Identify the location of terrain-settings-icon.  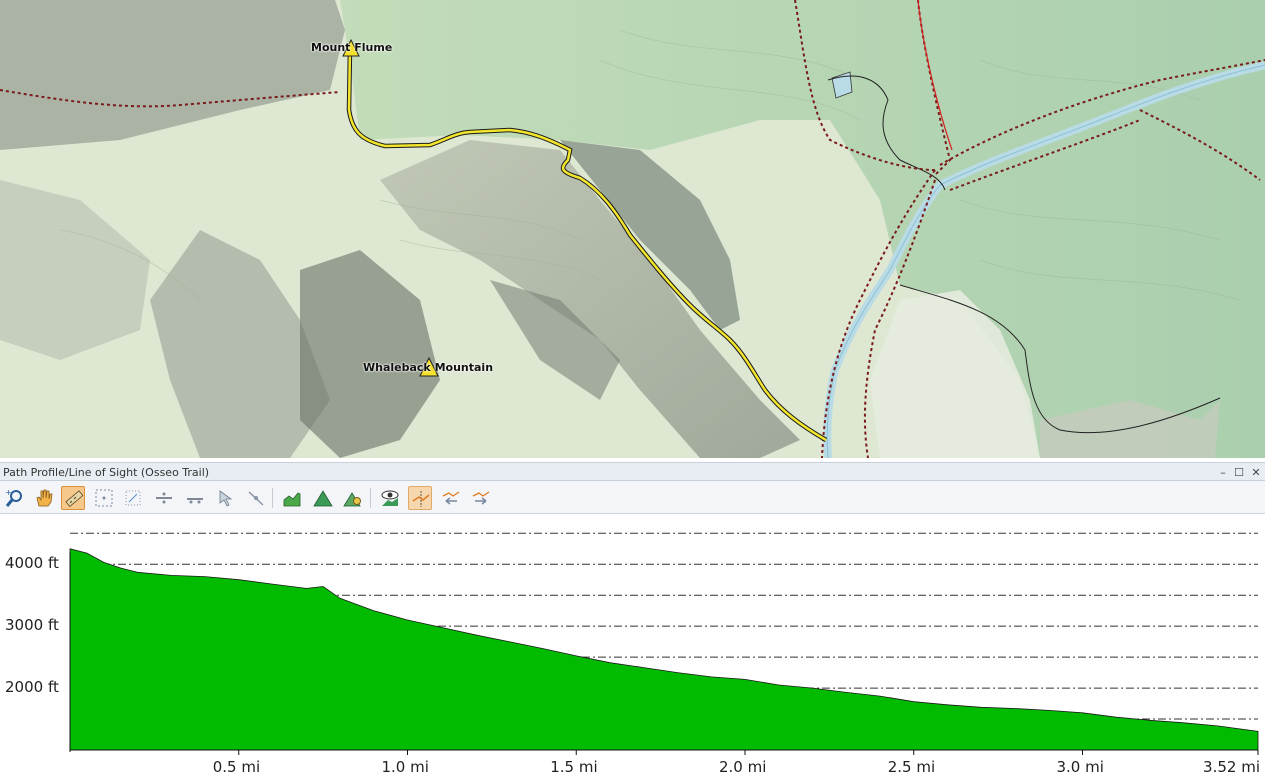
(352, 499).